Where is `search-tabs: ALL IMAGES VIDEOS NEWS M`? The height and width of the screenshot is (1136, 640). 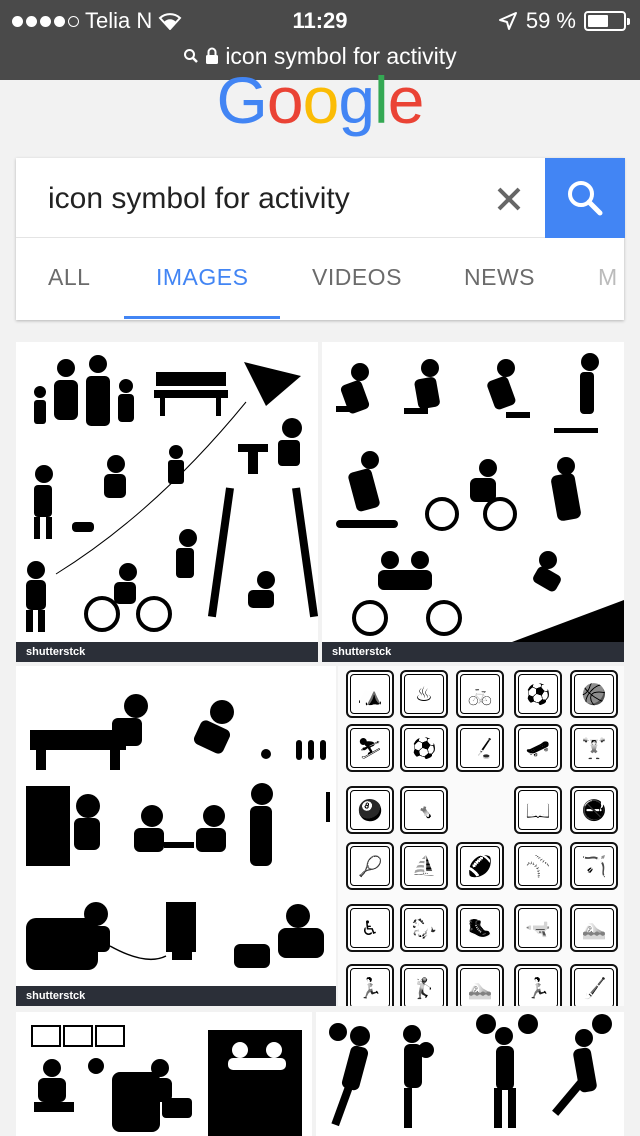
search-tabs: ALL IMAGES VIDEOS NEWS M is located at coordinates (320, 279).